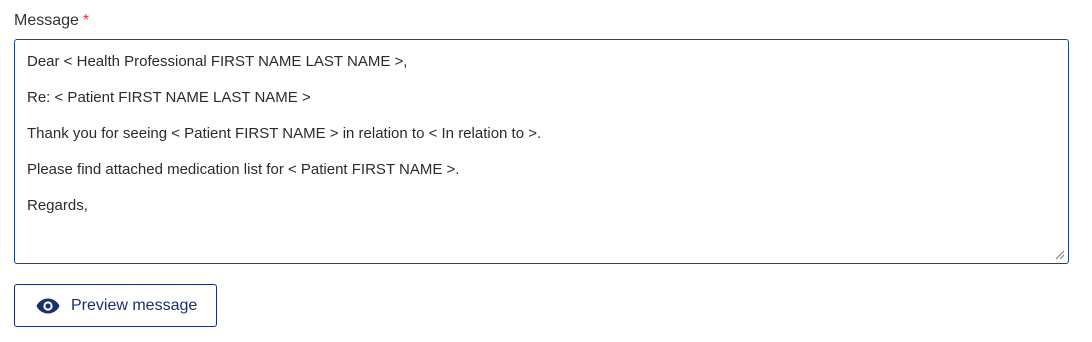 This screenshot has width=1092, height=342. Describe the element at coordinates (48, 306) in the screenshot. I see `eye-icon` at that location.